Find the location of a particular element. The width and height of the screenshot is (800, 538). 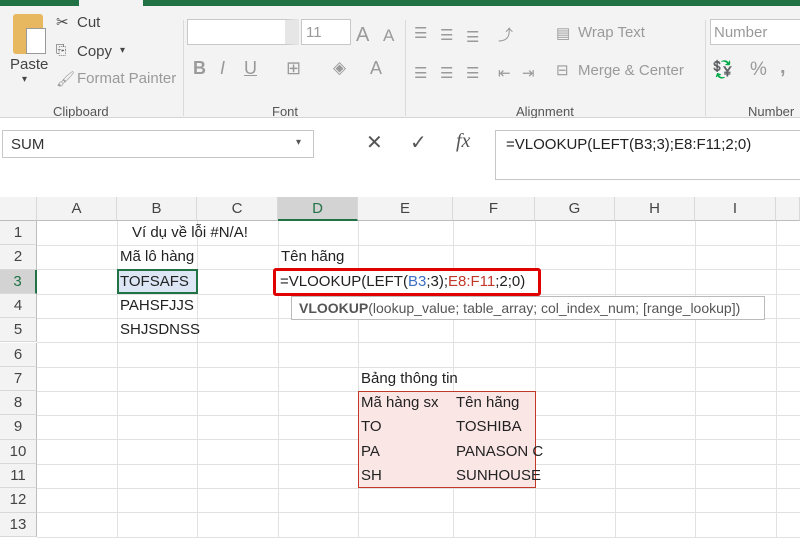

decrease-font-icon: A is located at coordinates (388, 36).